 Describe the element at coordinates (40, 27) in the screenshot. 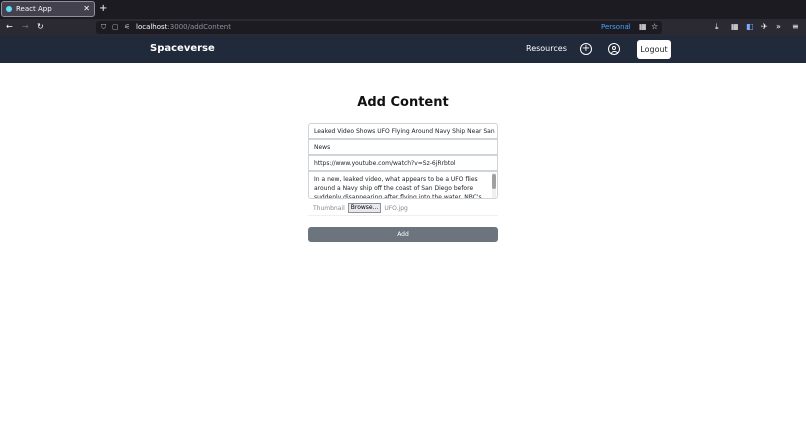

I see `reload-icon: ↻` at that location.